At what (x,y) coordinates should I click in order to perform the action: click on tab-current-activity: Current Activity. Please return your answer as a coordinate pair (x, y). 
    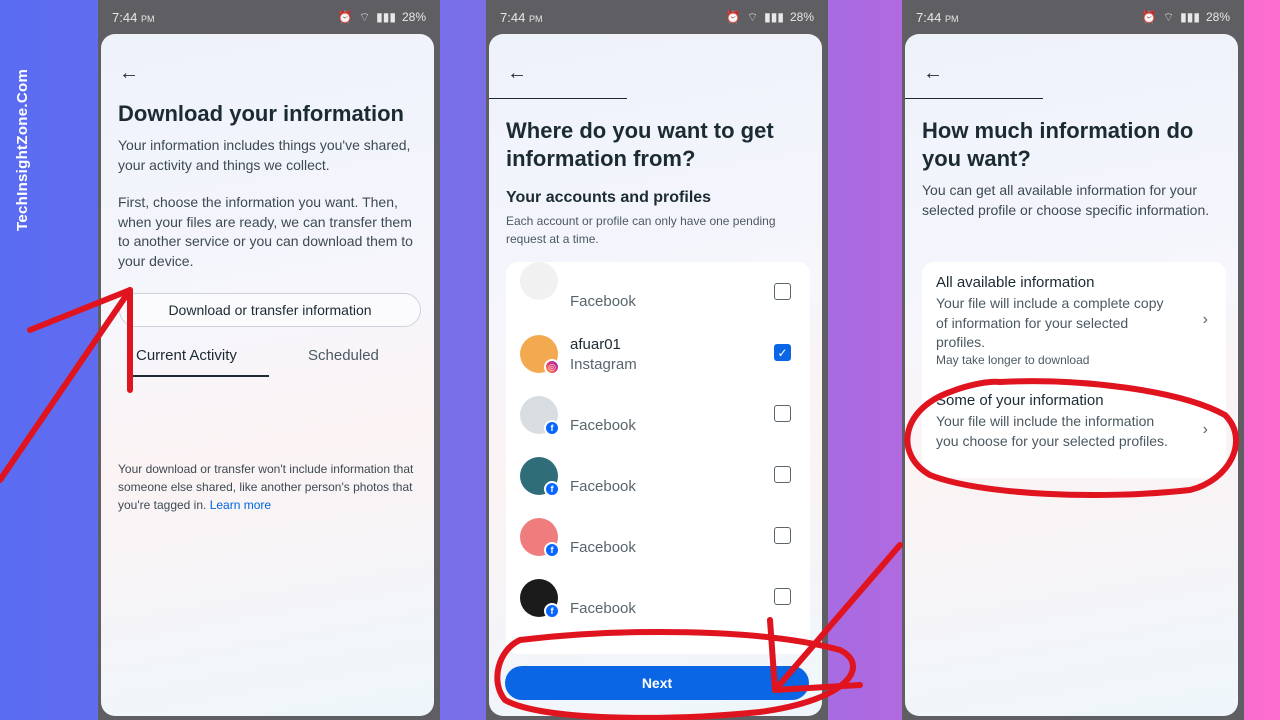
    Looking at the image, I should click on (186, 355).